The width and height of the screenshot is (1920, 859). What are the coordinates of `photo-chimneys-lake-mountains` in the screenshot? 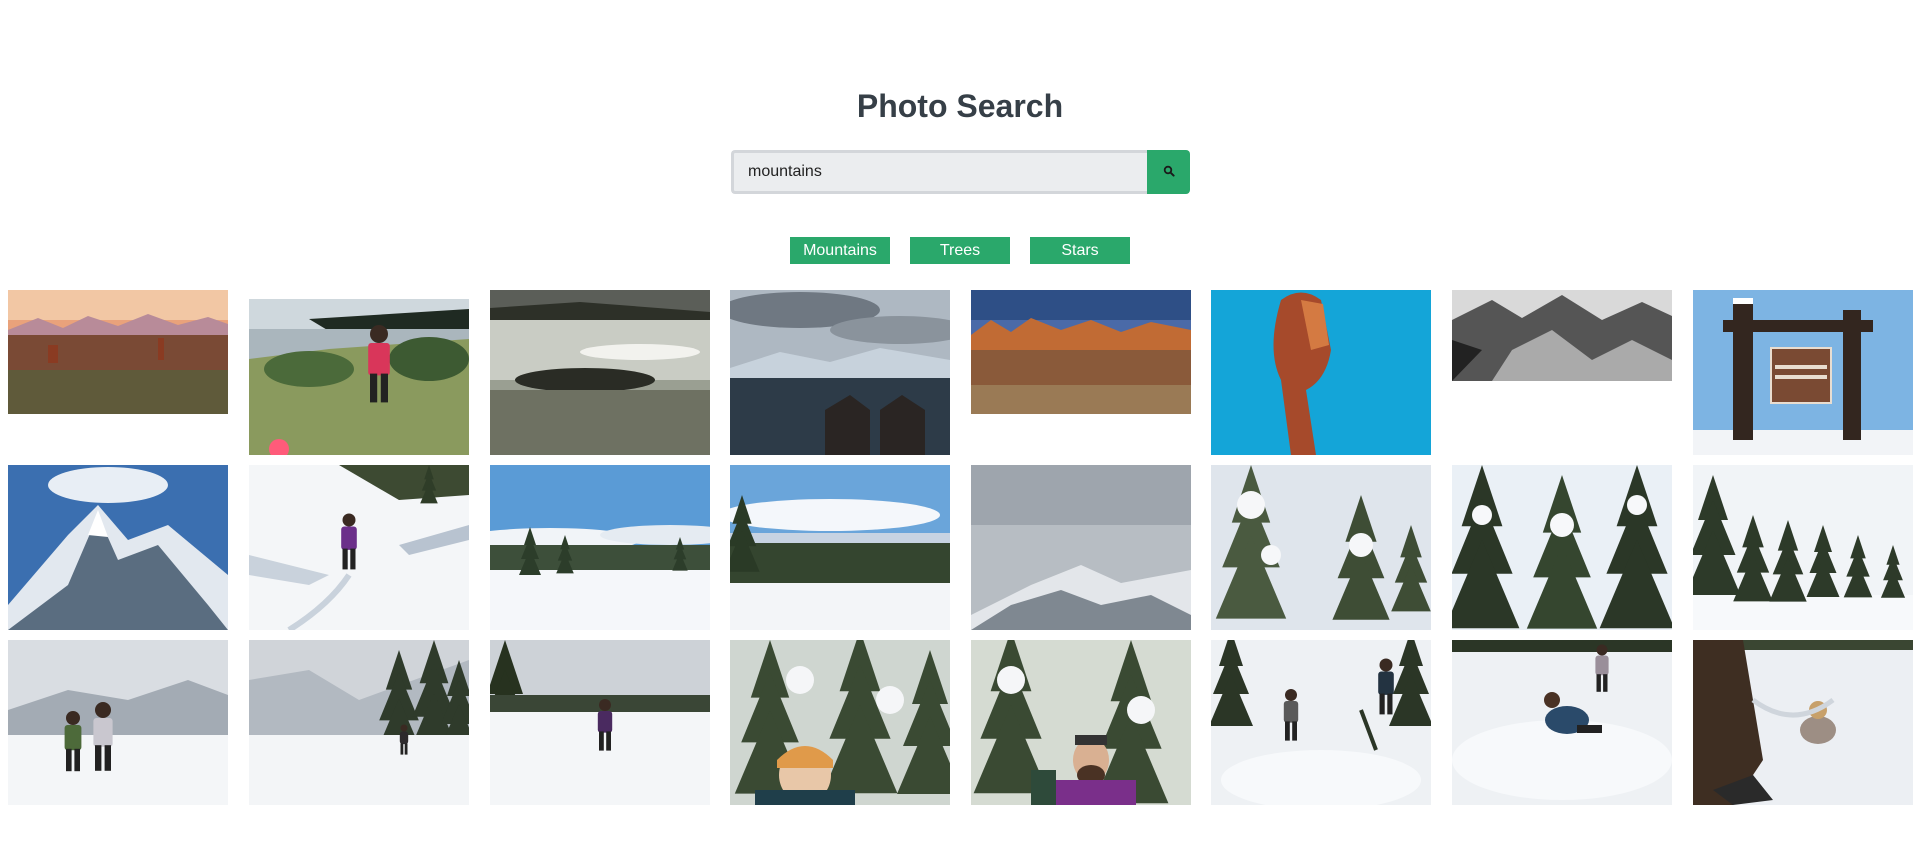 It's located at (840, 372).